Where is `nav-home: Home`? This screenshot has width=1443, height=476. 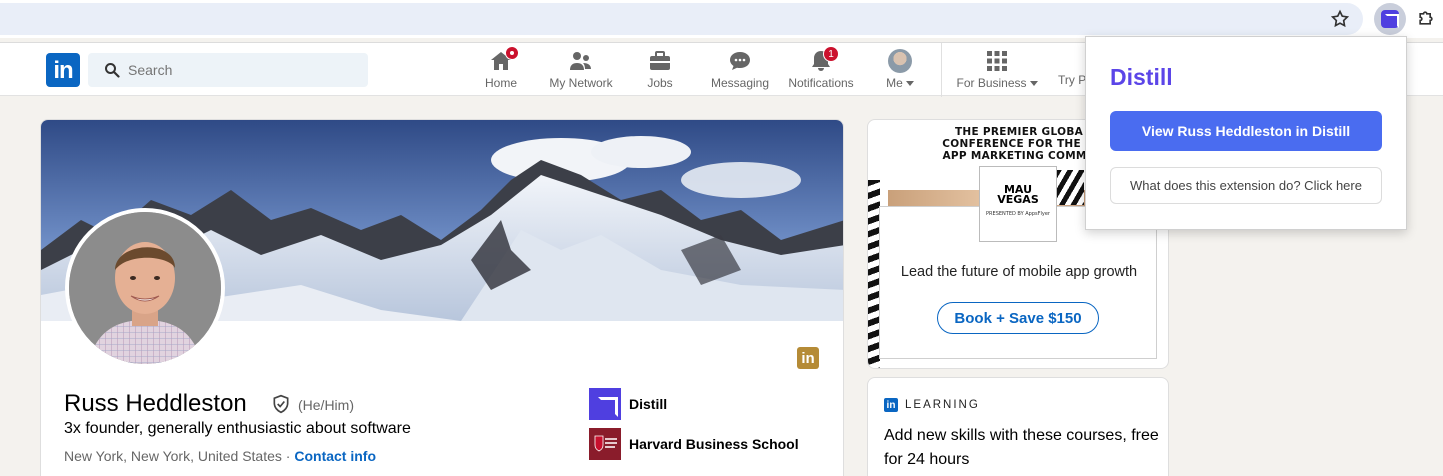 nav-home: Home is located at coordinates (501, 69).